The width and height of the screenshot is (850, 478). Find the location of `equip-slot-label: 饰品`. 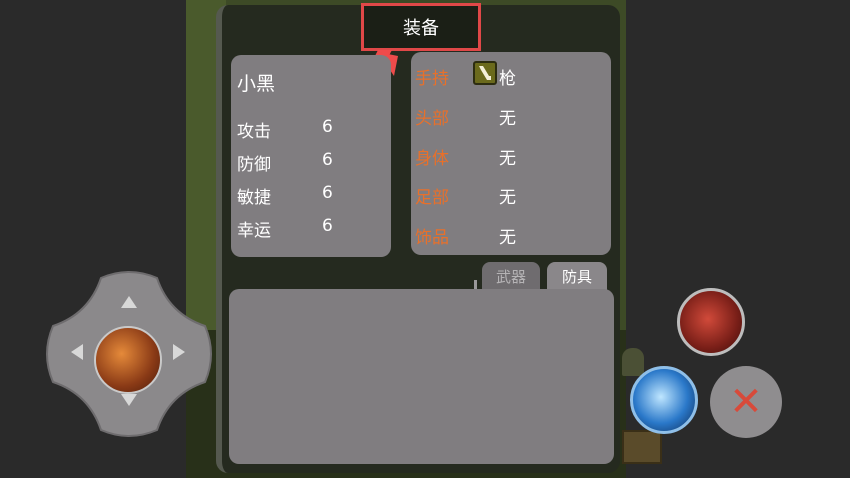

equip-slot-label: 饰品 is located at coordinates (432, 238).